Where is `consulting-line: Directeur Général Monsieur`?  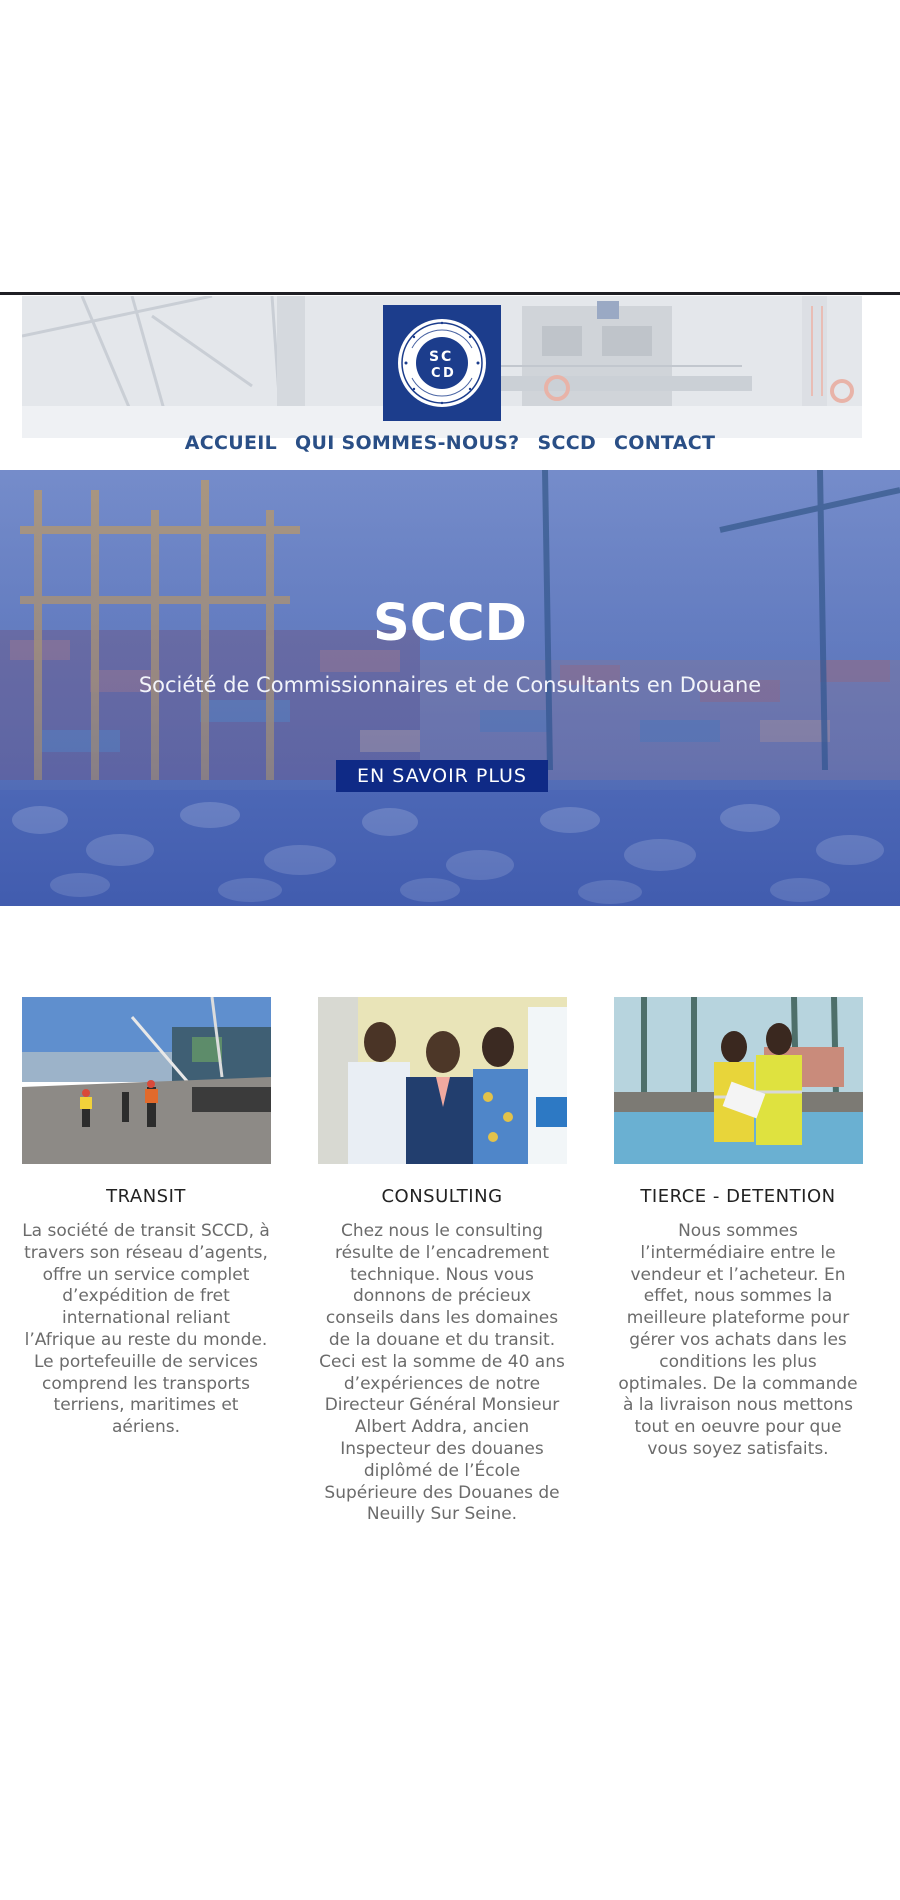
consulting-line: Directeur Général Monsieur is located at coordinates (442, 1405).